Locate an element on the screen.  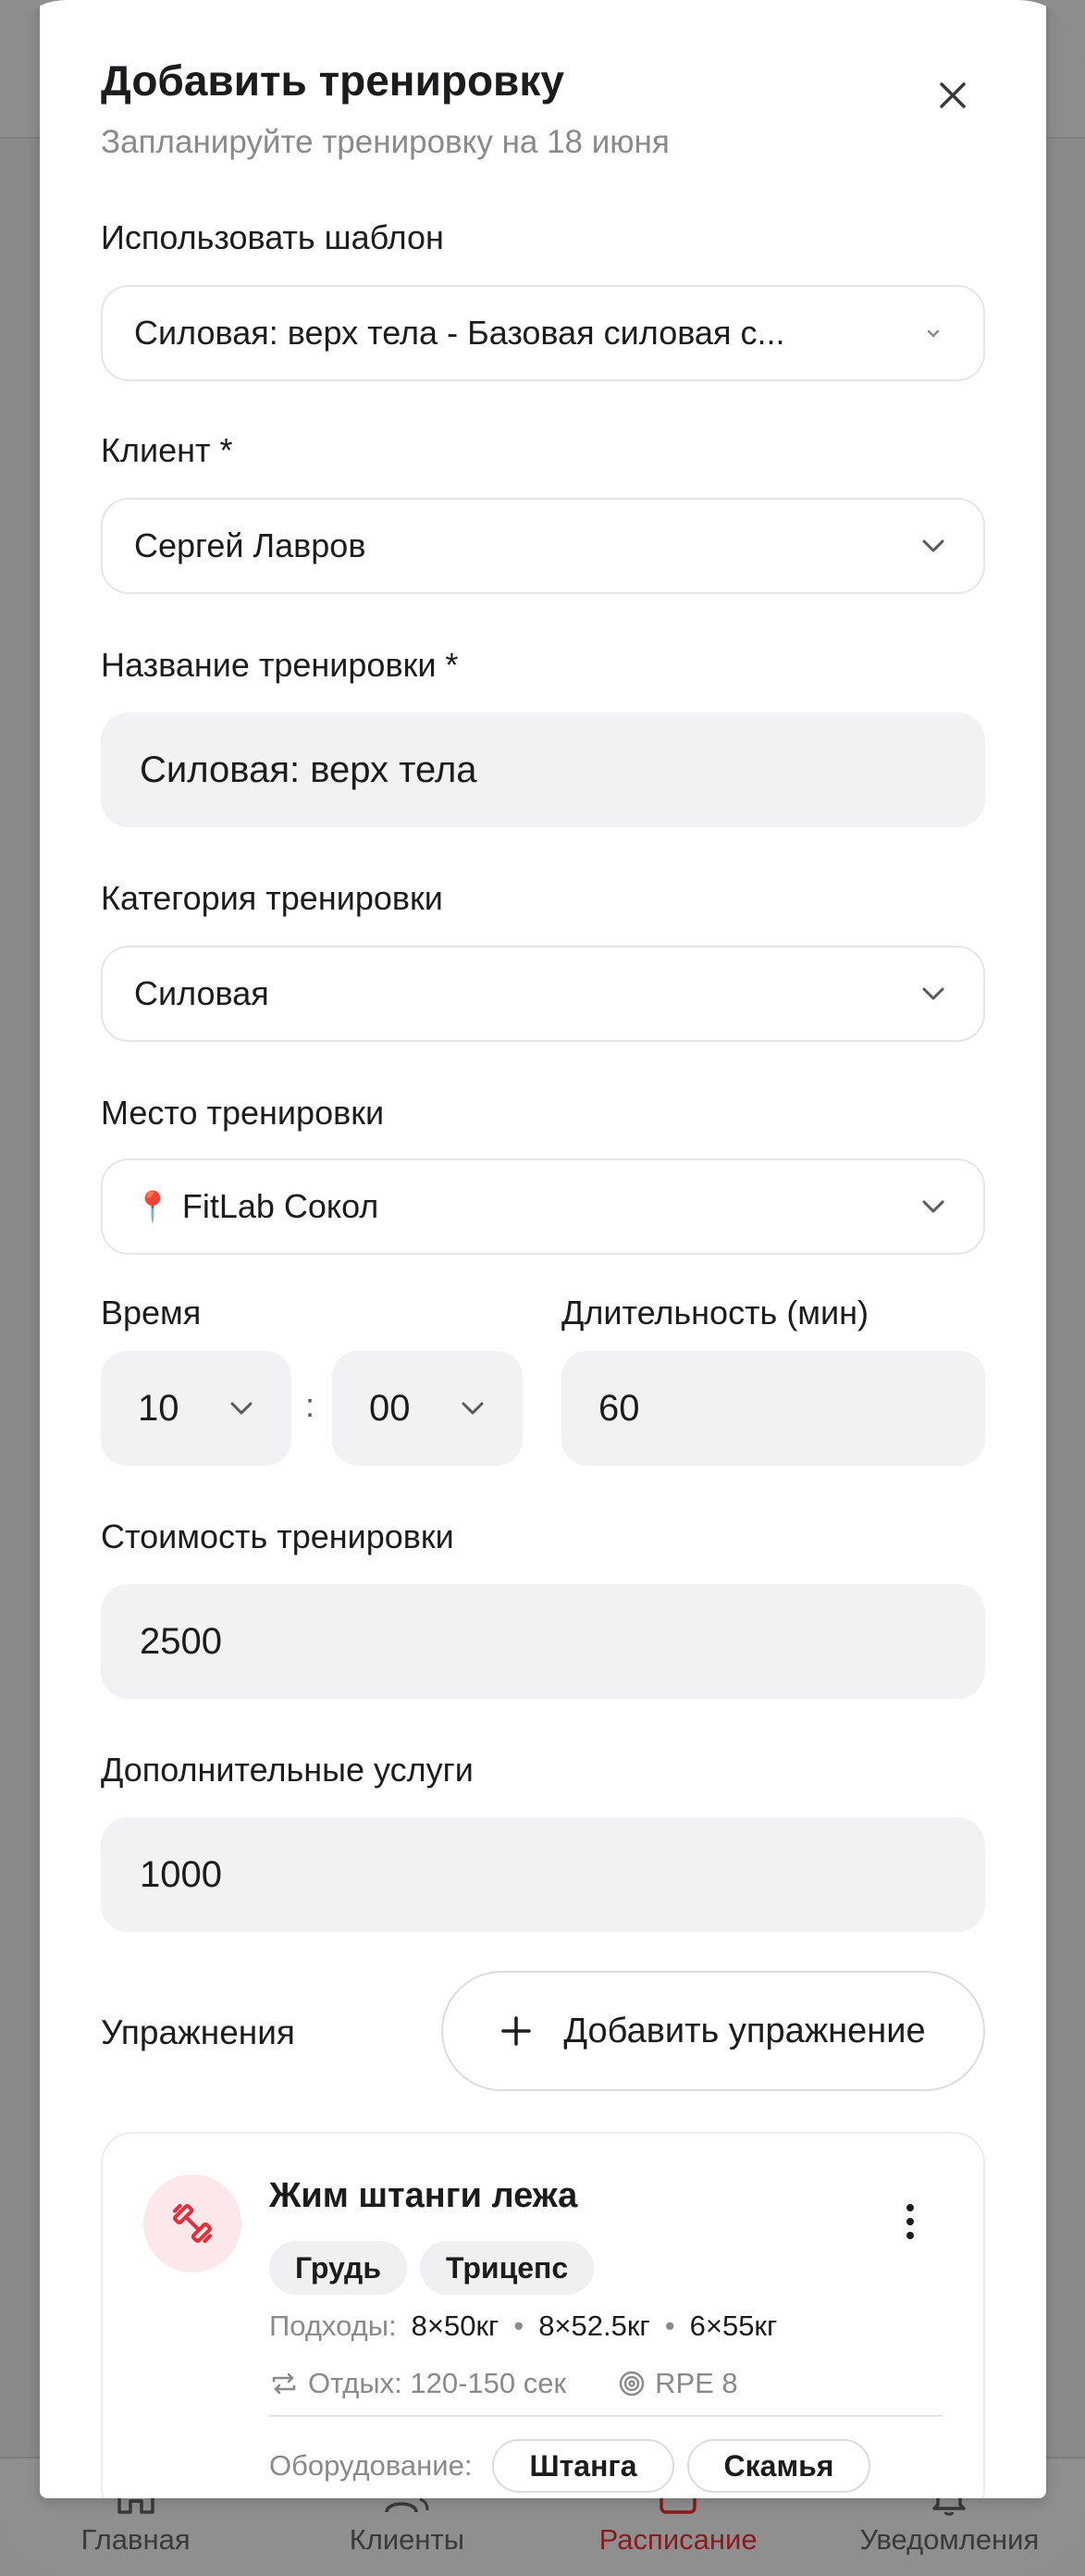
equipment-chip: Скамья is located at coordinates (778, 2466).